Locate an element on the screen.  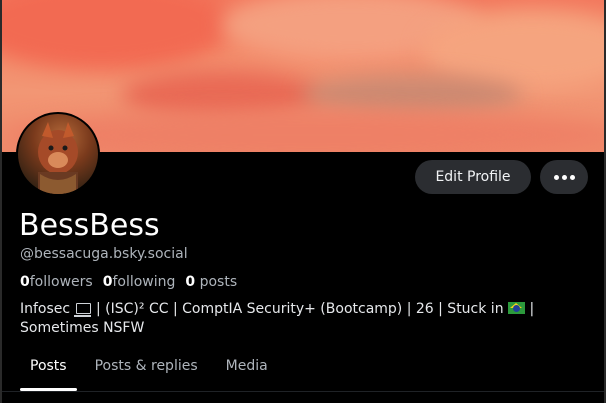
bio-text: Sometimes NSFW is located at coordinates (82, 328).